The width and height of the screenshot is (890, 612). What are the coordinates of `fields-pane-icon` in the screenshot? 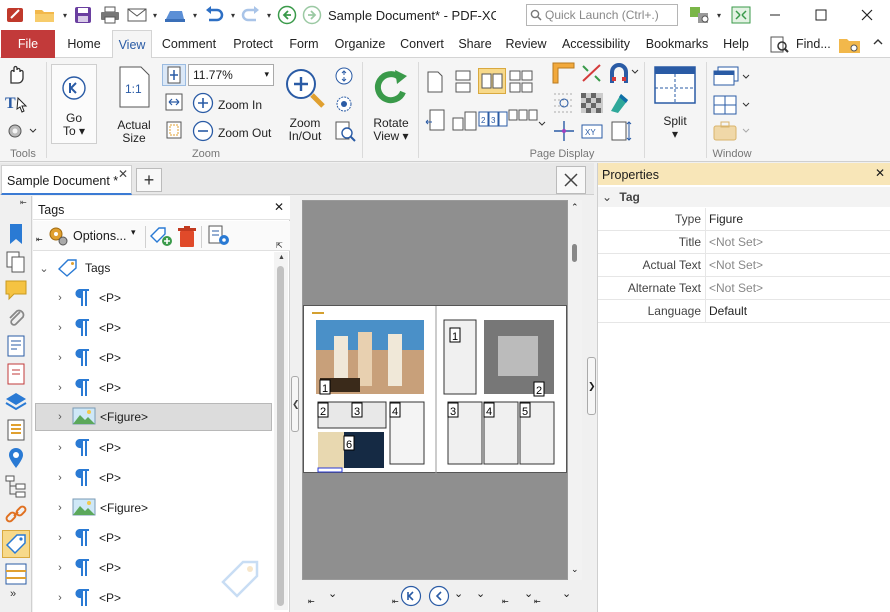 It's located at (16, 430).